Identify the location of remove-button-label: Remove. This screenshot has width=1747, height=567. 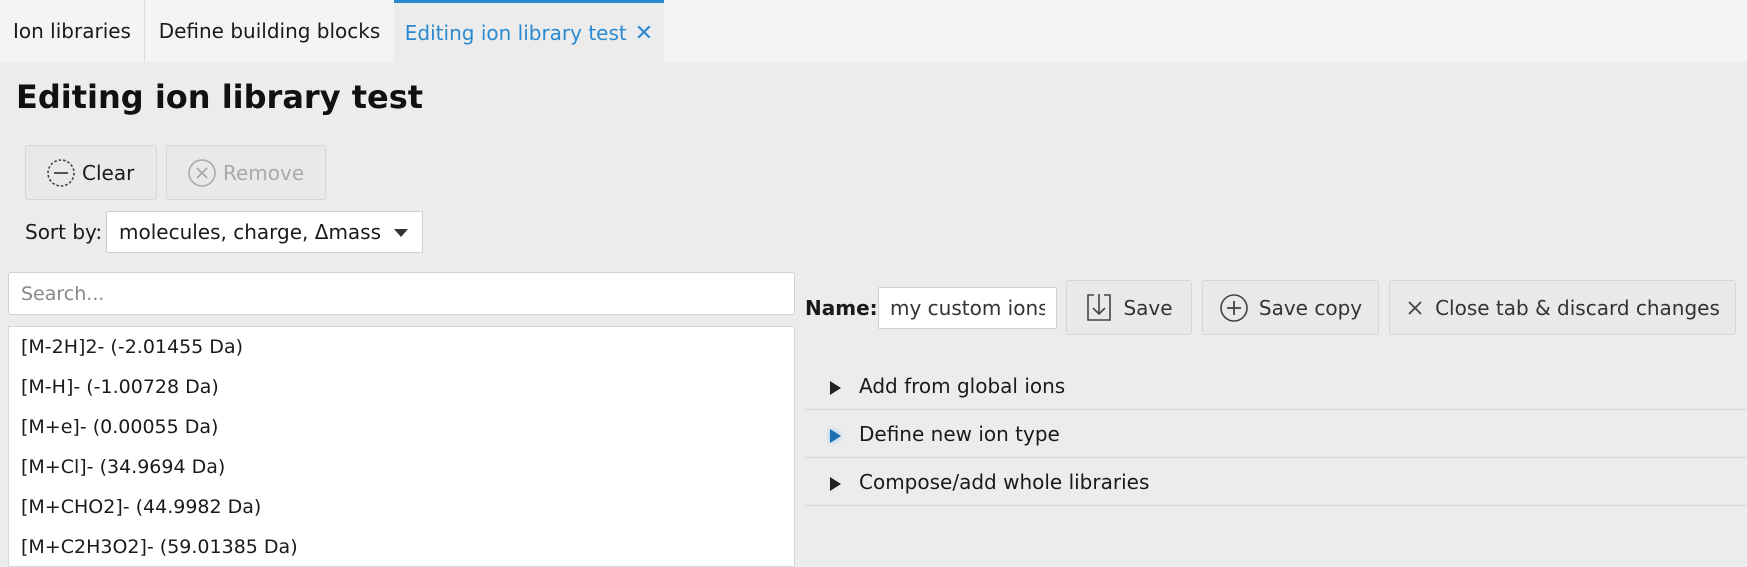
(264, 172).